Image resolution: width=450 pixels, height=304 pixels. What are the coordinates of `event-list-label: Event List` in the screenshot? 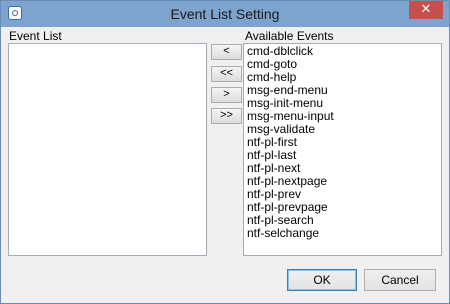 It's located at (35, 36).